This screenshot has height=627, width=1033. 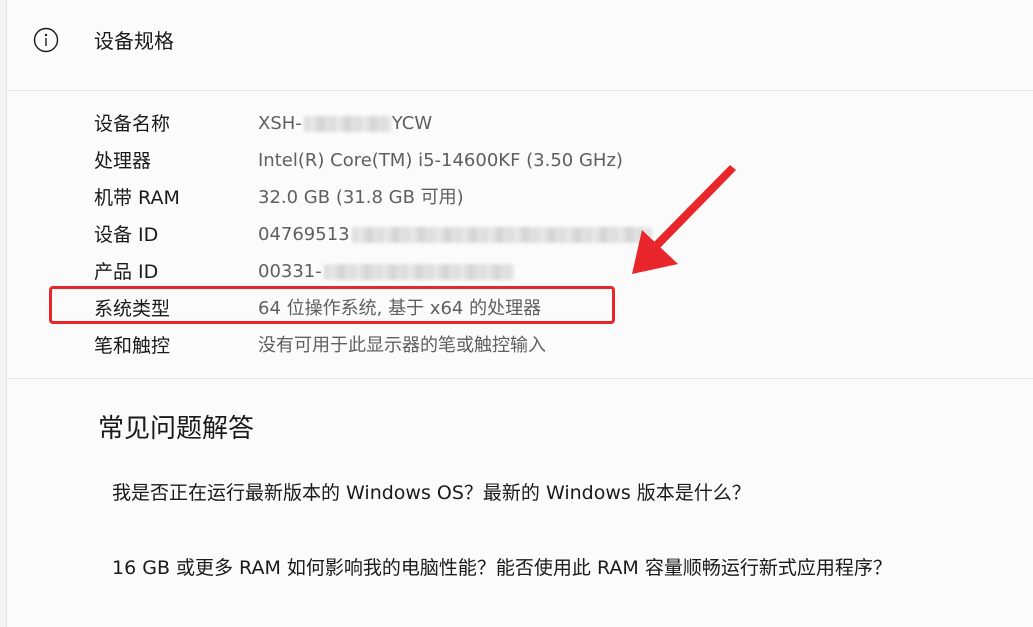 I want to click on spec-row-device-name: 设备名称 XSH- YCW, so click(x=544, y=123).